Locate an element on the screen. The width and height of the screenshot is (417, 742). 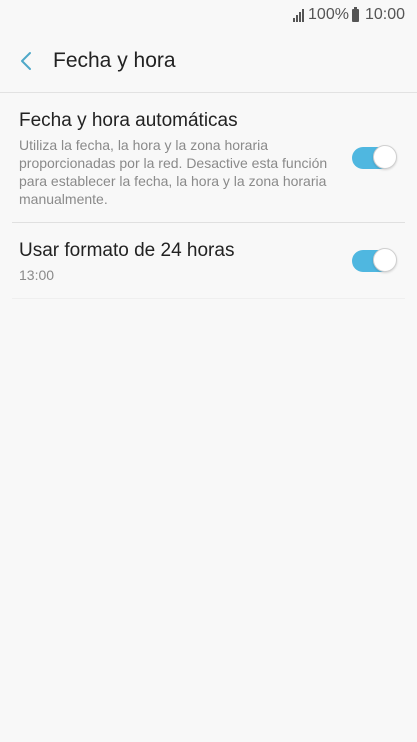
auto-date-time-toggle is located at coordinates (374, 156).